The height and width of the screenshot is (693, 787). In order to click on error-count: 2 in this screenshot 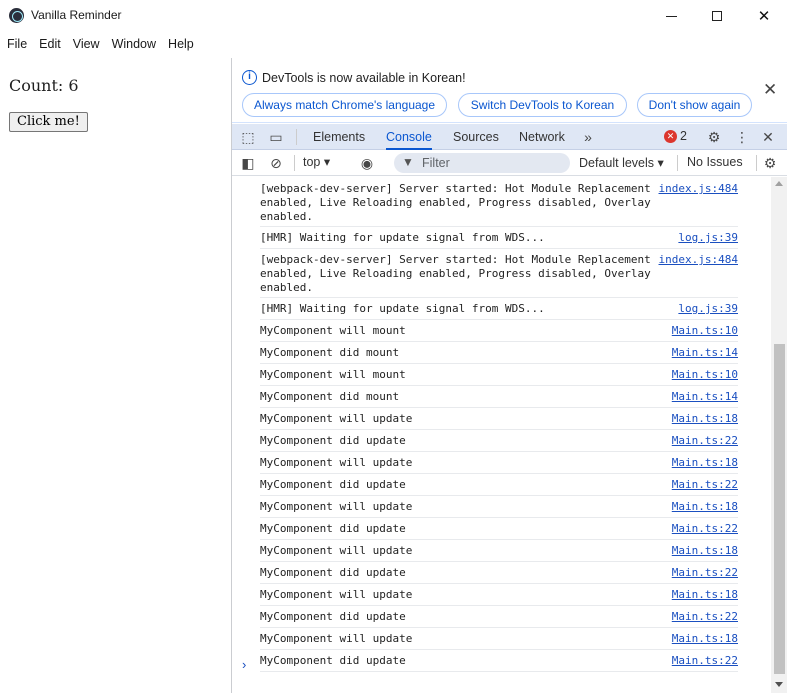, I will do `click(683, 136)`.